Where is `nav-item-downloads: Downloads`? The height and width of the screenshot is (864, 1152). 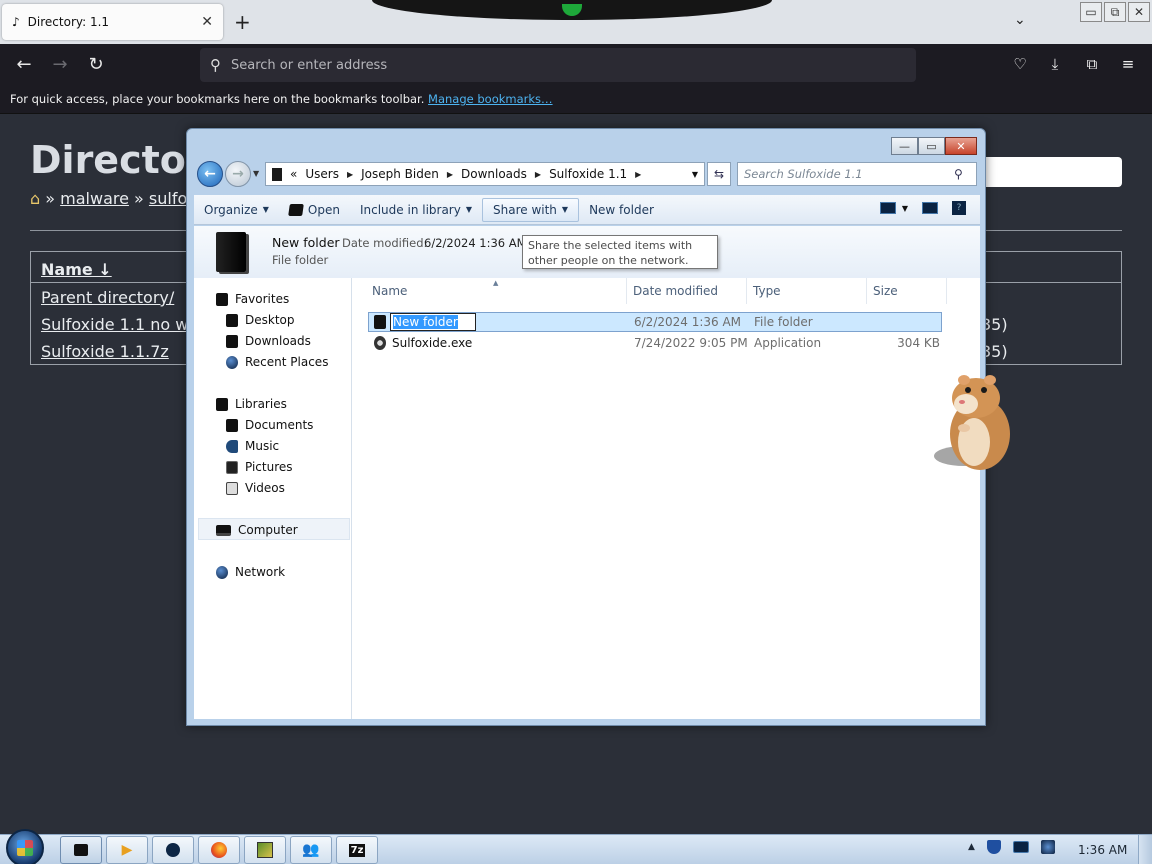 nav-item-downloads: Downloads is located at coordinates (268, 341).